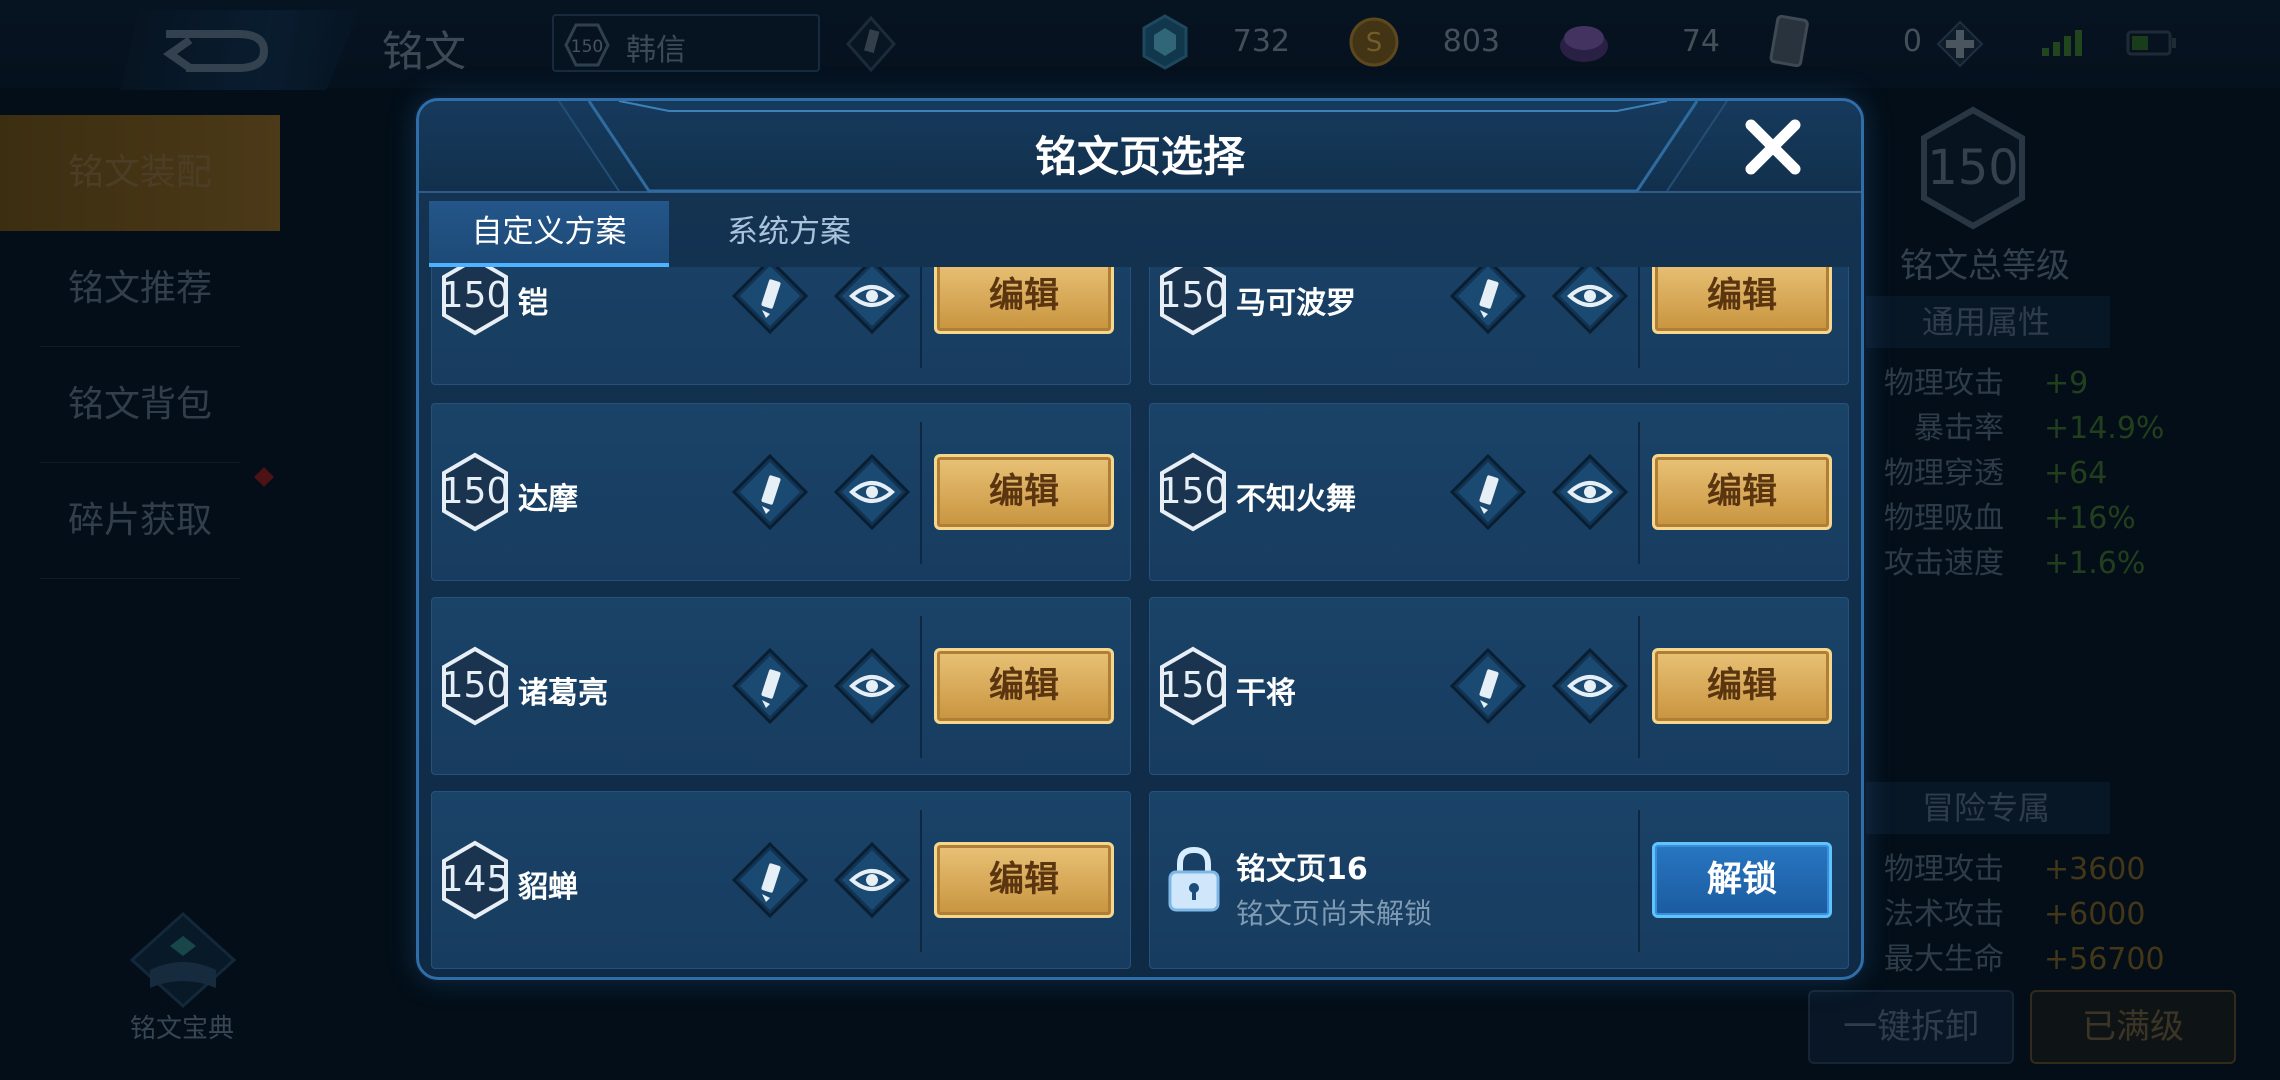  Describe the element at coordinates (1302, 869) in the screenshot. I see `locked-page-title: 铭文页16` at that location.